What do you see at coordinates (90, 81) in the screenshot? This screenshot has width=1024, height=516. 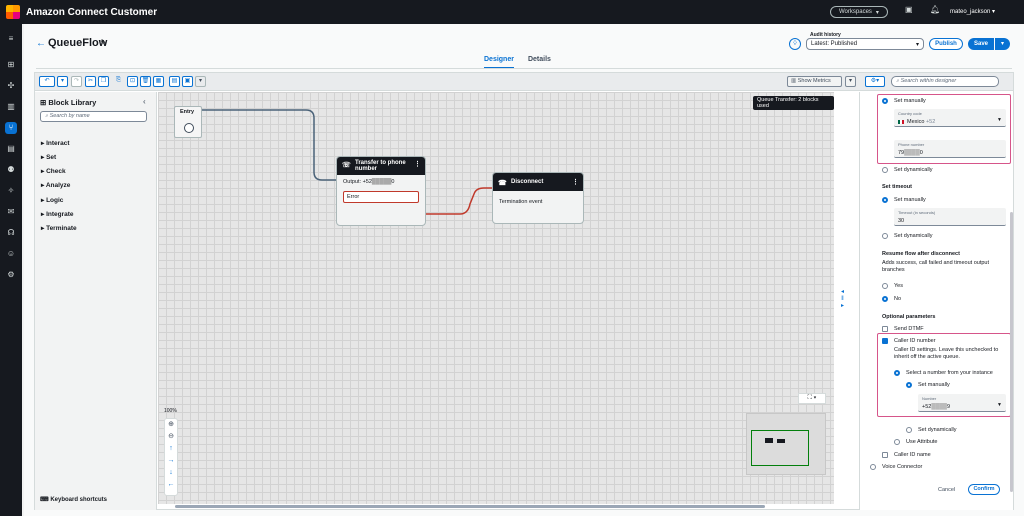 I see `cut-icon: ✂` at bounding box center [90, 81].